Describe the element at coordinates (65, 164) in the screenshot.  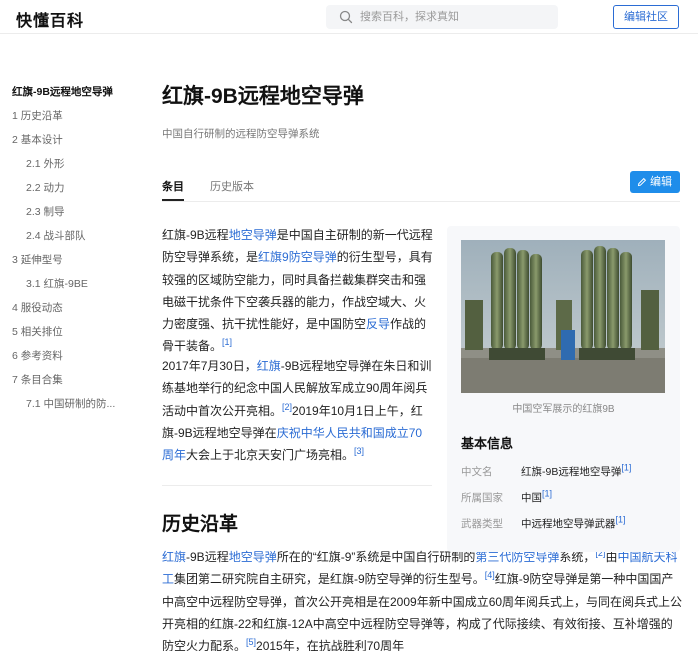
I see `toc-item: 2.1 外形` at that location.